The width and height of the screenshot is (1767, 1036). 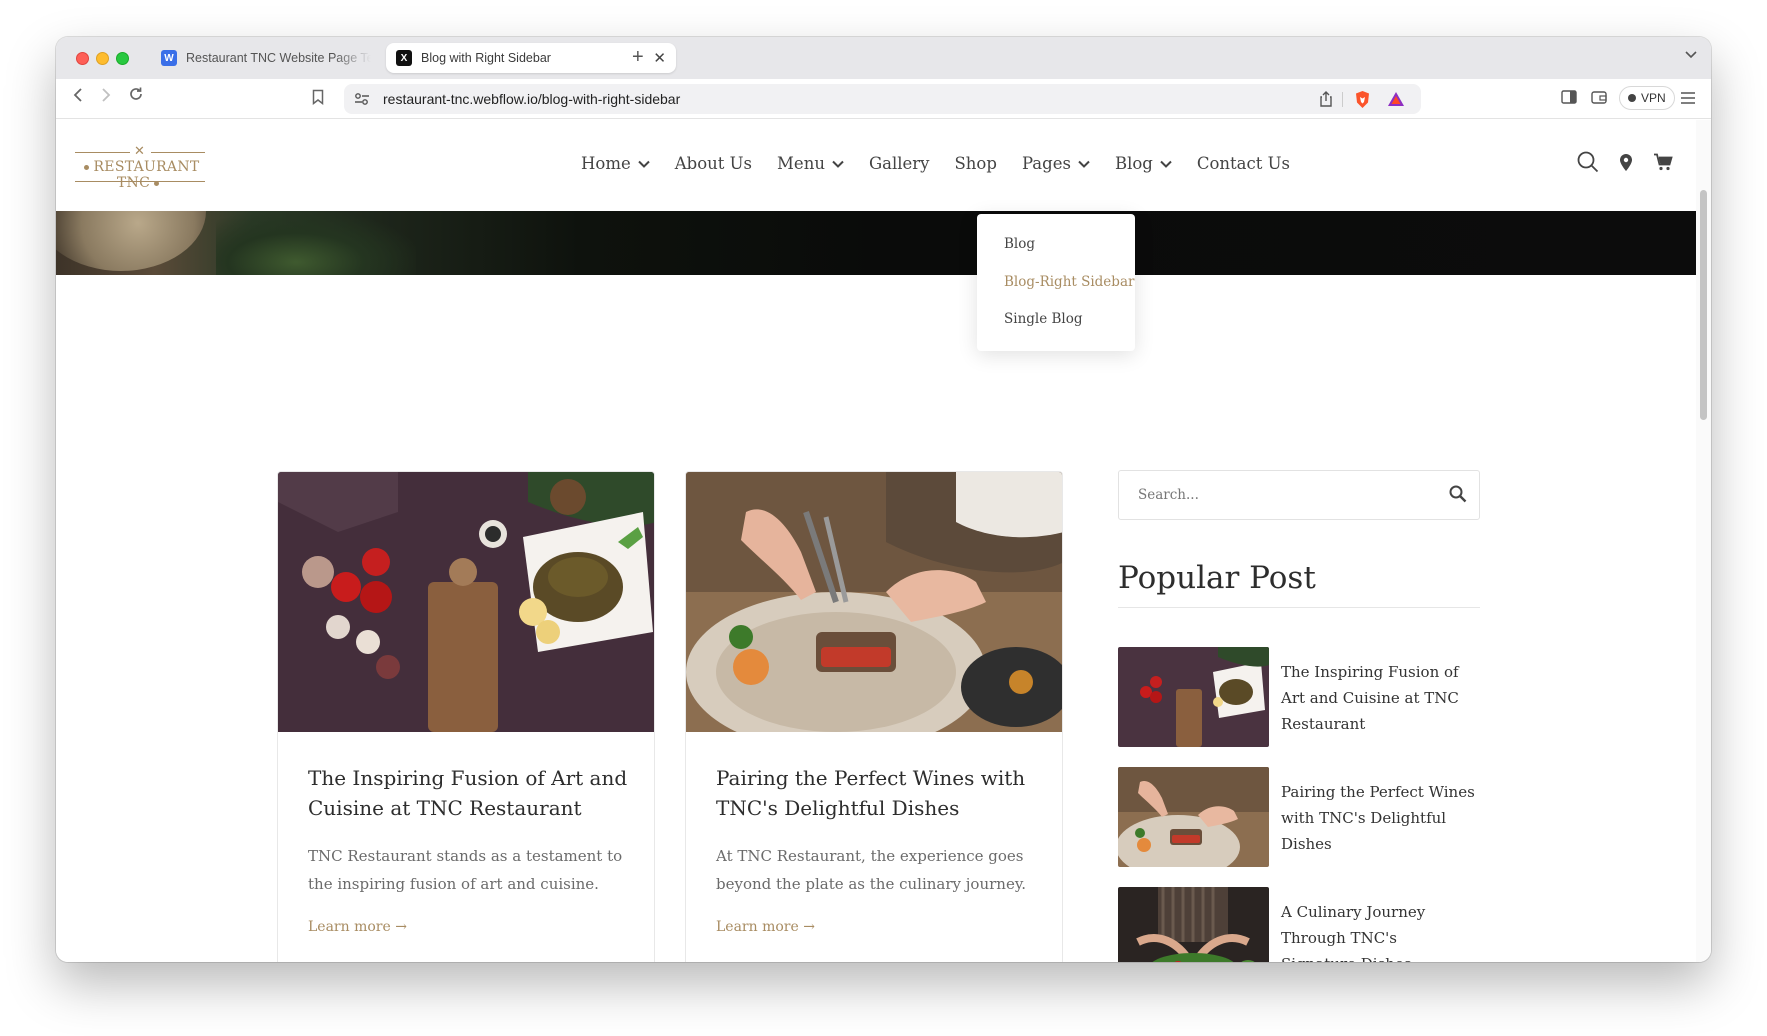 I want to click on tab-title: Restaurant TNC Website Page Te, so click(x=278, y=58).